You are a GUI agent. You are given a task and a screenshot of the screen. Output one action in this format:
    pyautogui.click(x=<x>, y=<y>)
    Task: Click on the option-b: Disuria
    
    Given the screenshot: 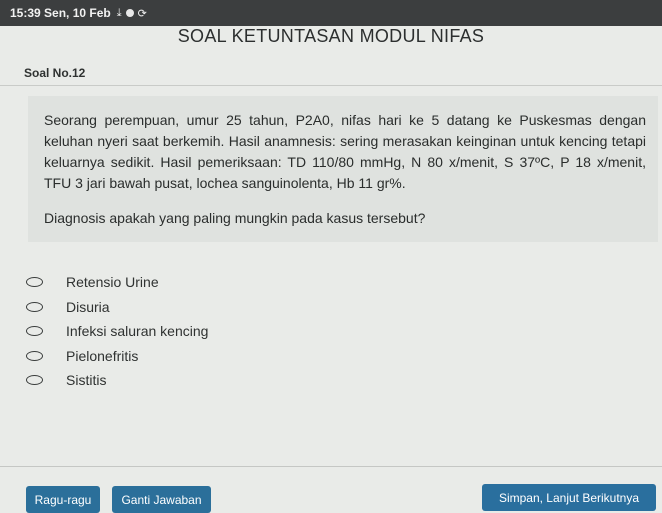 What is the action you would take?
    pyautogui.click(x=117, y=307)
    